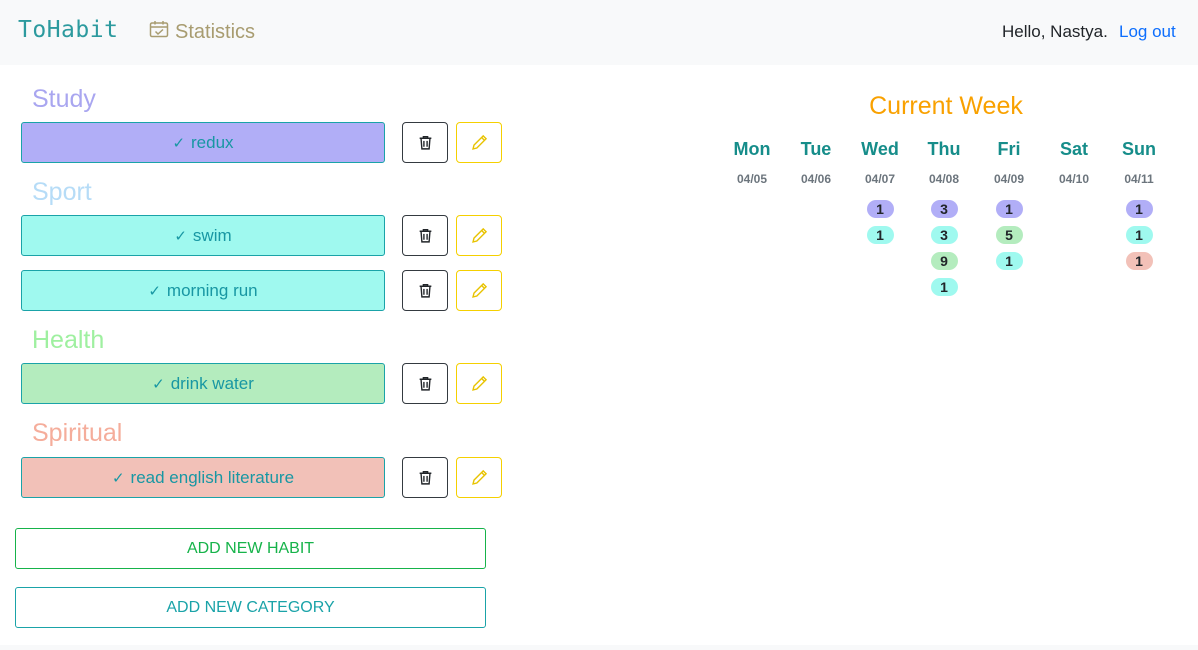  I want to click on day-name-tue: Tue, so click(816, 149).